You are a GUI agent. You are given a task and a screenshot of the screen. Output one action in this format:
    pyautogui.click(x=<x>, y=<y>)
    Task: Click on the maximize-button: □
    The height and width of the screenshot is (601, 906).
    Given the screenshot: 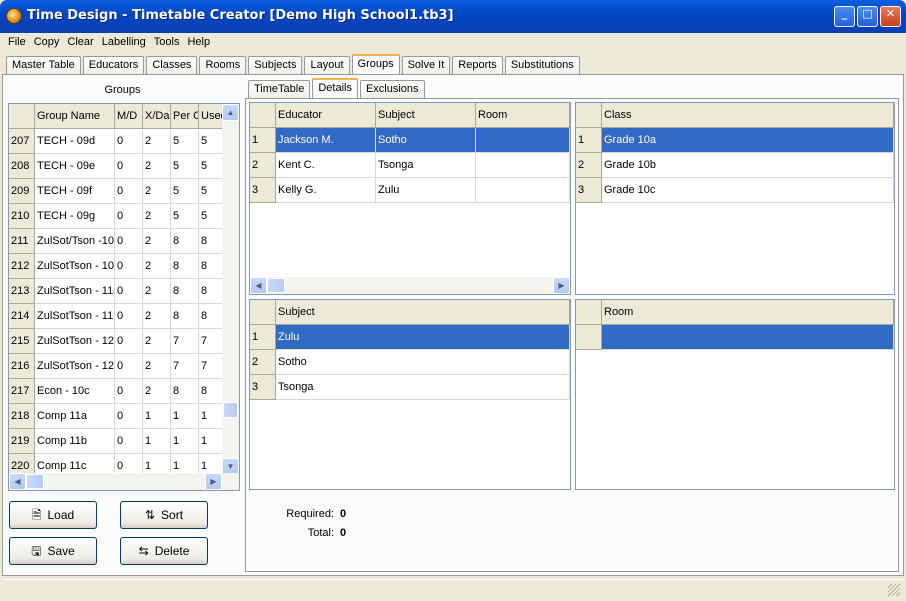 What is the action you would take?
    pyautogui.click(x=867, y=16)
    